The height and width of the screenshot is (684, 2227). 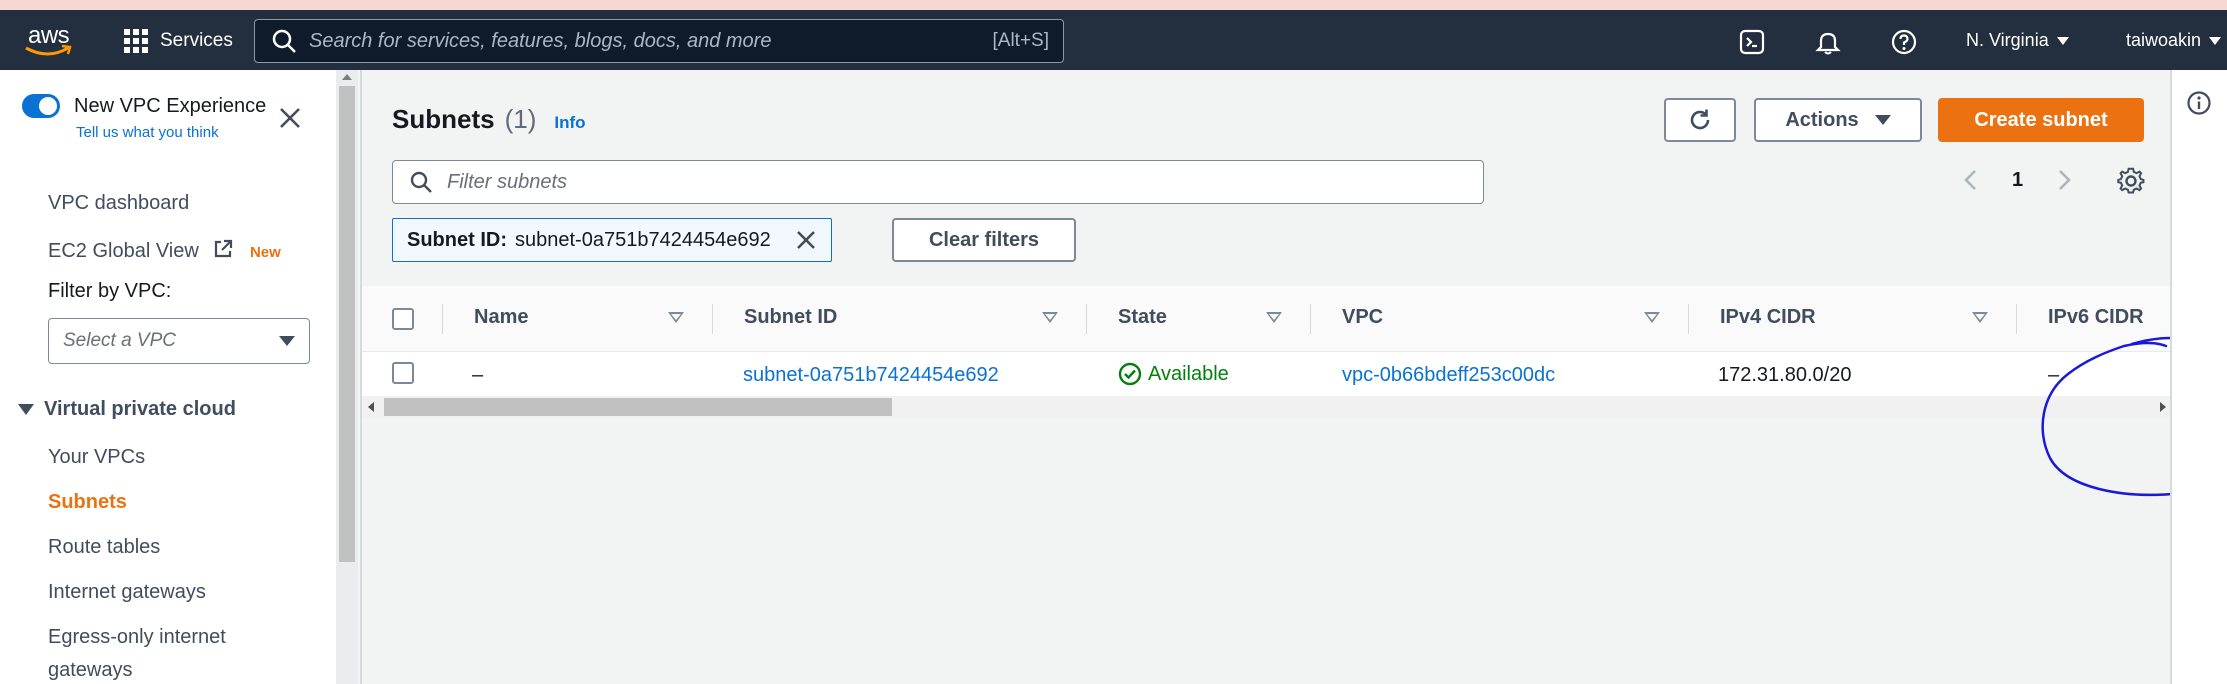 I want to click on section-virtual-private-cloud: Virtual private cloud, so click(x=127, y=409).